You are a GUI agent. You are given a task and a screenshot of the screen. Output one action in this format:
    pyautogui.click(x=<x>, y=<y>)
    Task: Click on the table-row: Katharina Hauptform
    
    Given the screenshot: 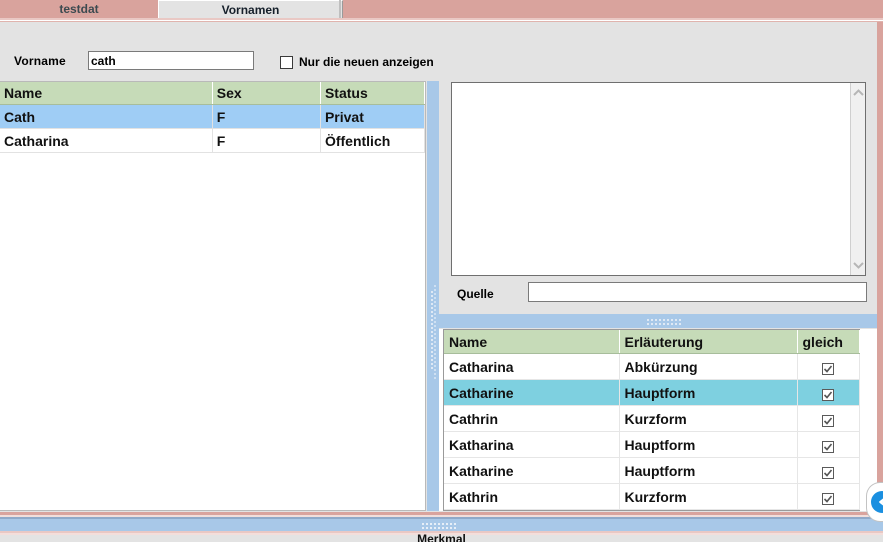 What is the action you would take?
    pyautogui.click(x=652, y=444)
    